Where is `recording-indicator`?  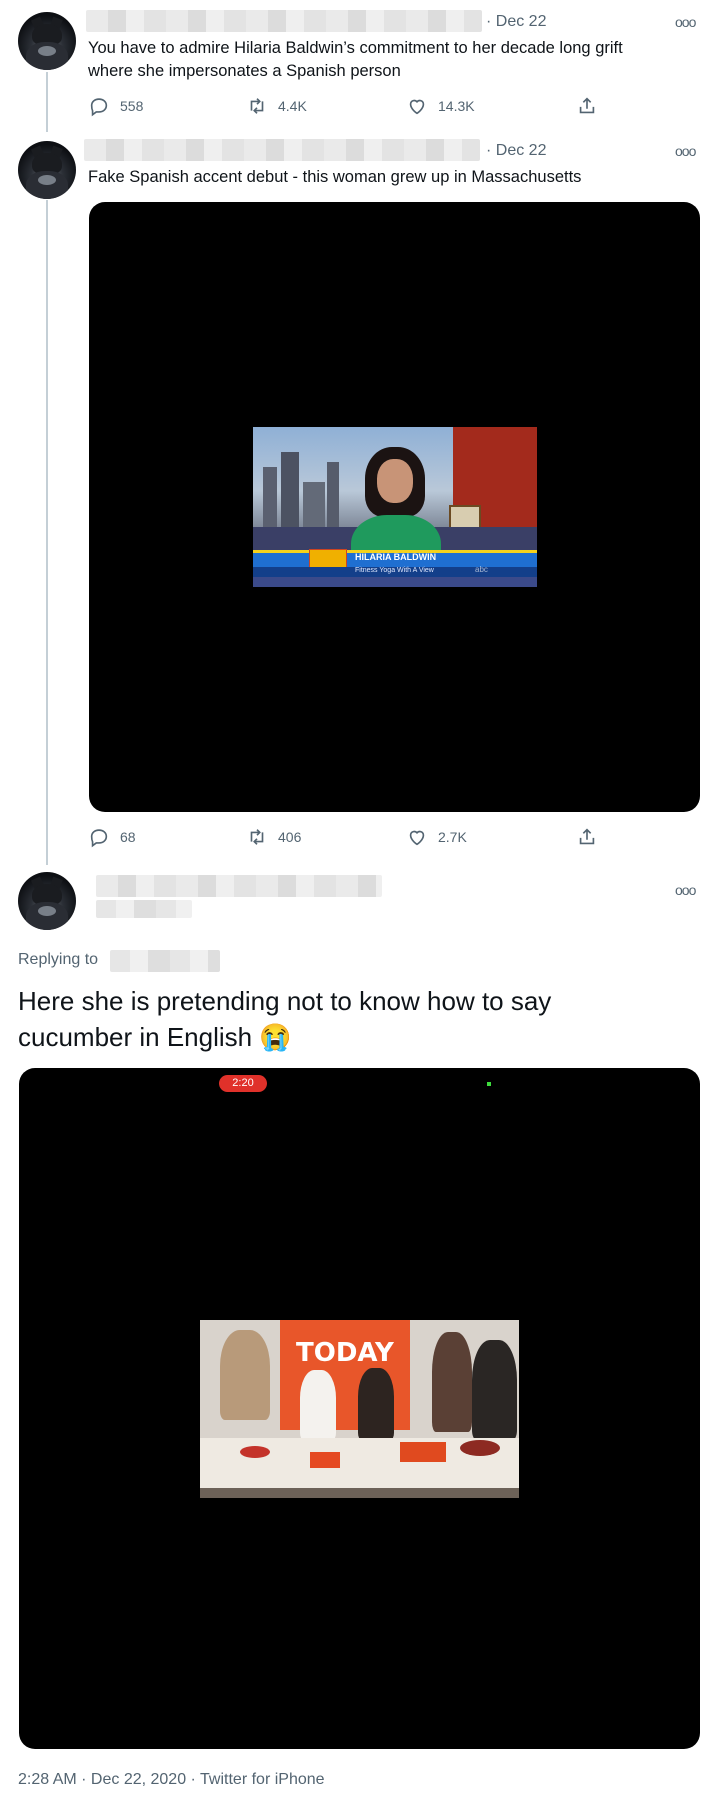
recording-indicator is located at coordinates (489, 1084).